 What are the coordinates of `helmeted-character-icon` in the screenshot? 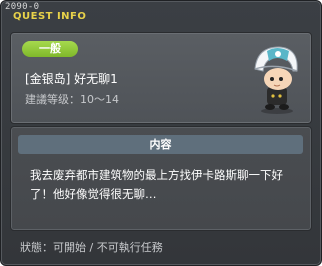 It's located at (276, 80).